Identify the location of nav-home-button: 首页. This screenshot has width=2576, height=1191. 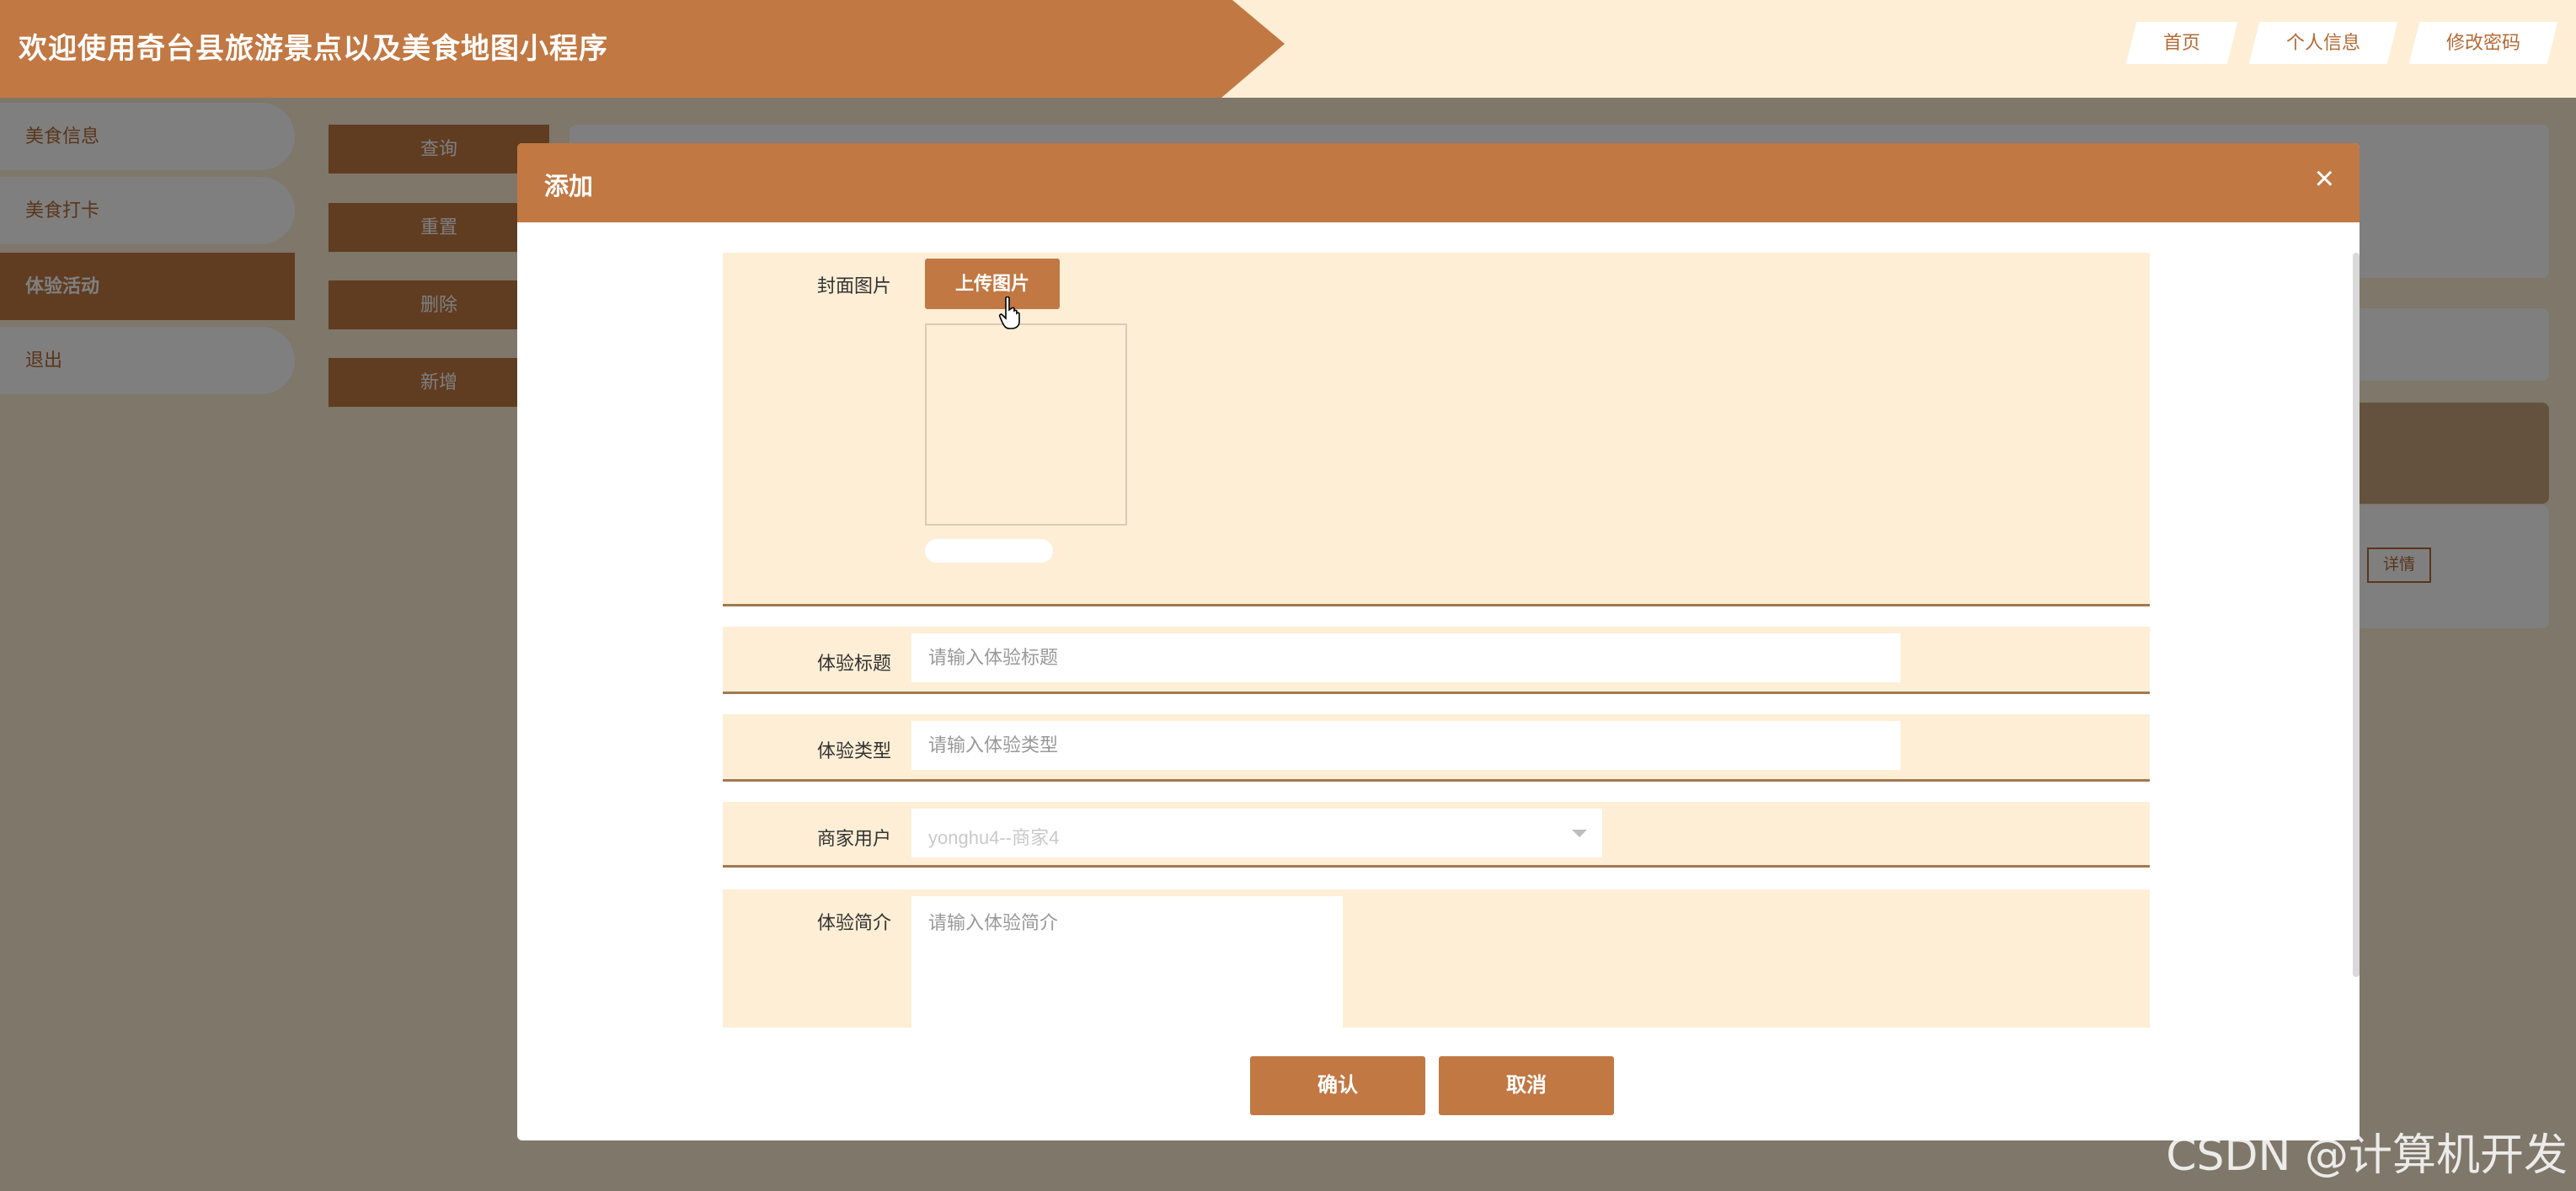
(2181, 43).